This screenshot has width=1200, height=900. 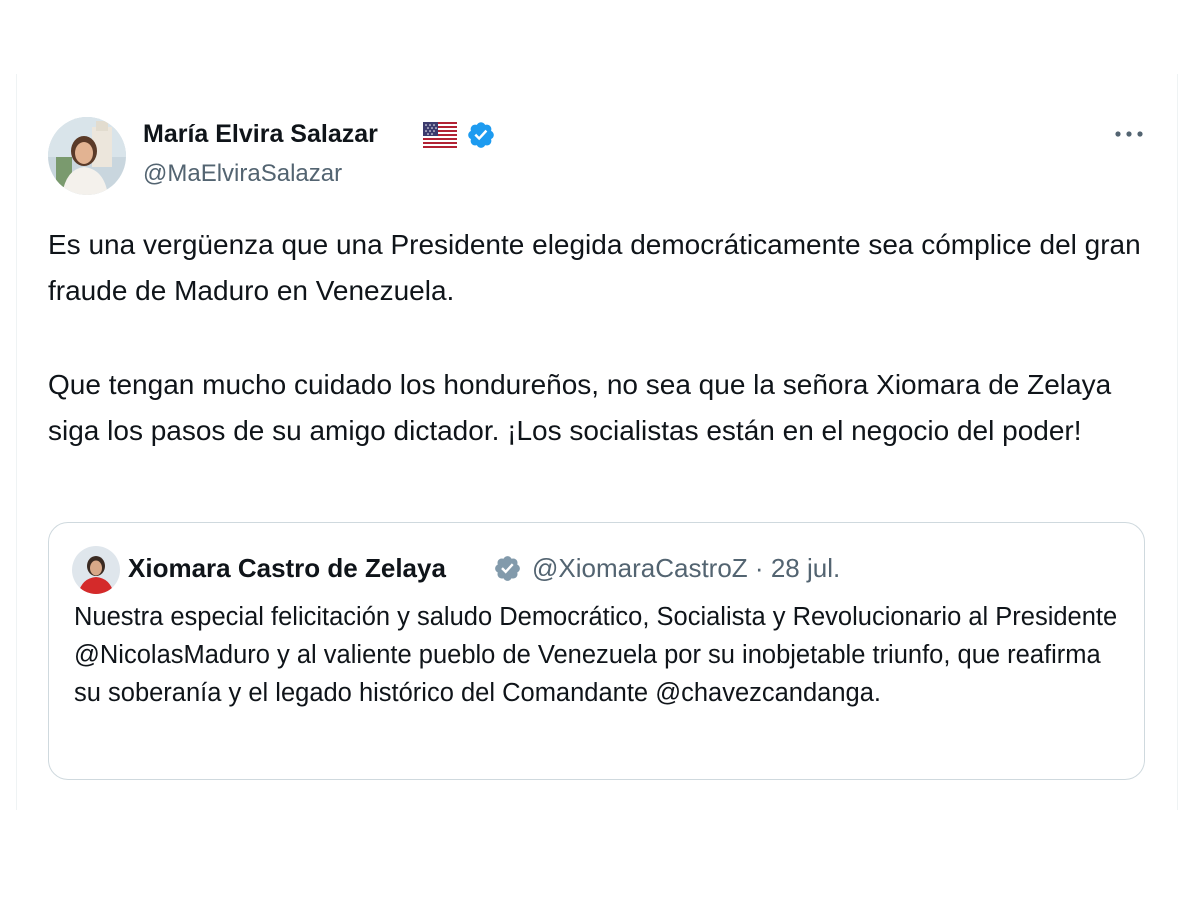 I want to click on author-avatar-image, so click(x=87, y=156).